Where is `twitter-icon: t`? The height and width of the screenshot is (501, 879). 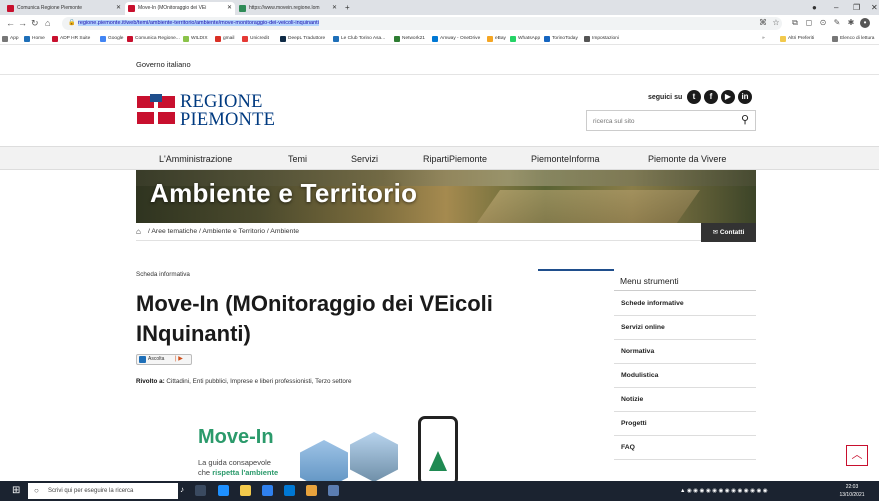
twitter-icon: t is located at coordinates (694, 97).